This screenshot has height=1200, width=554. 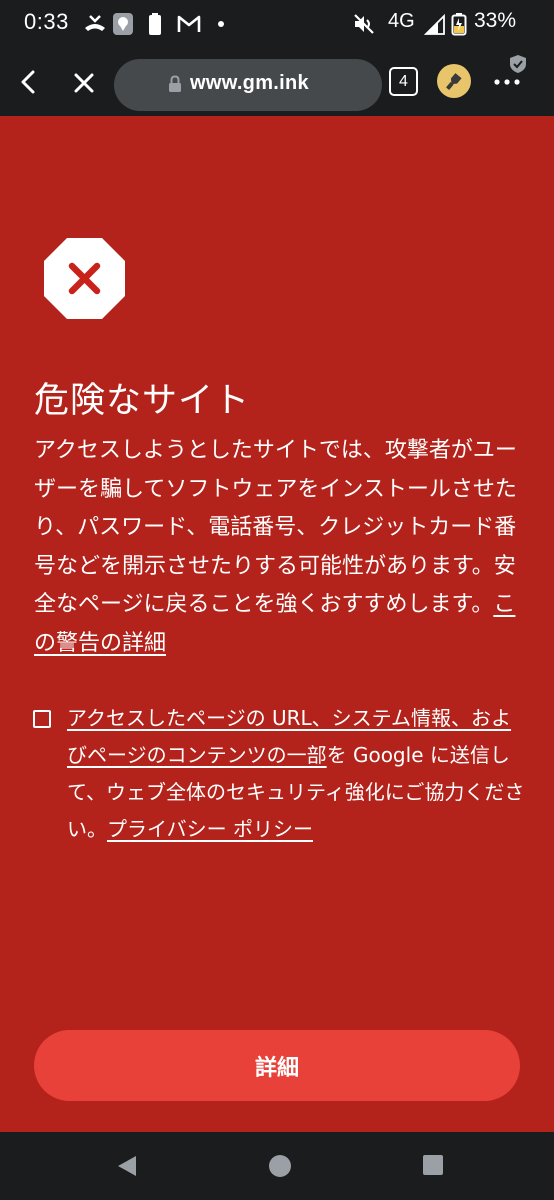 What do you see at coordinates (403, 81) in the screenshot?
I see `tab-switcher-button: 4` at bounding box center [403, 81].